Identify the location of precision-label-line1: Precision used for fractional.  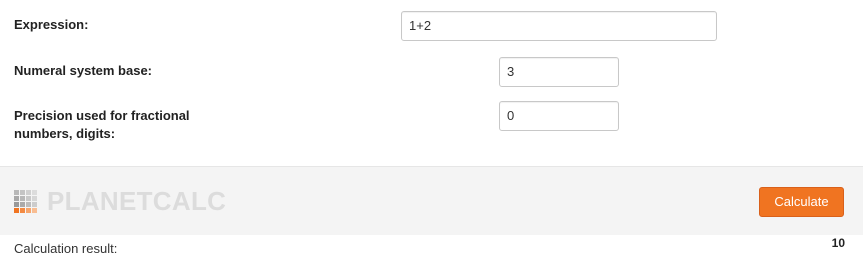
(102, 115).